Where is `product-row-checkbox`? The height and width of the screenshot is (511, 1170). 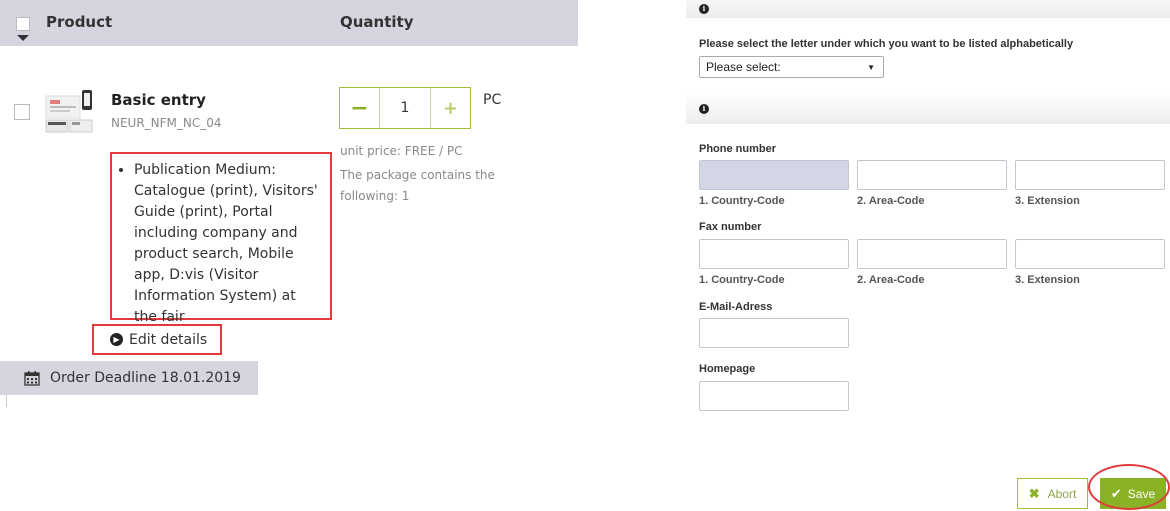
product-row-checkbox is located at coordinates (22, 112).